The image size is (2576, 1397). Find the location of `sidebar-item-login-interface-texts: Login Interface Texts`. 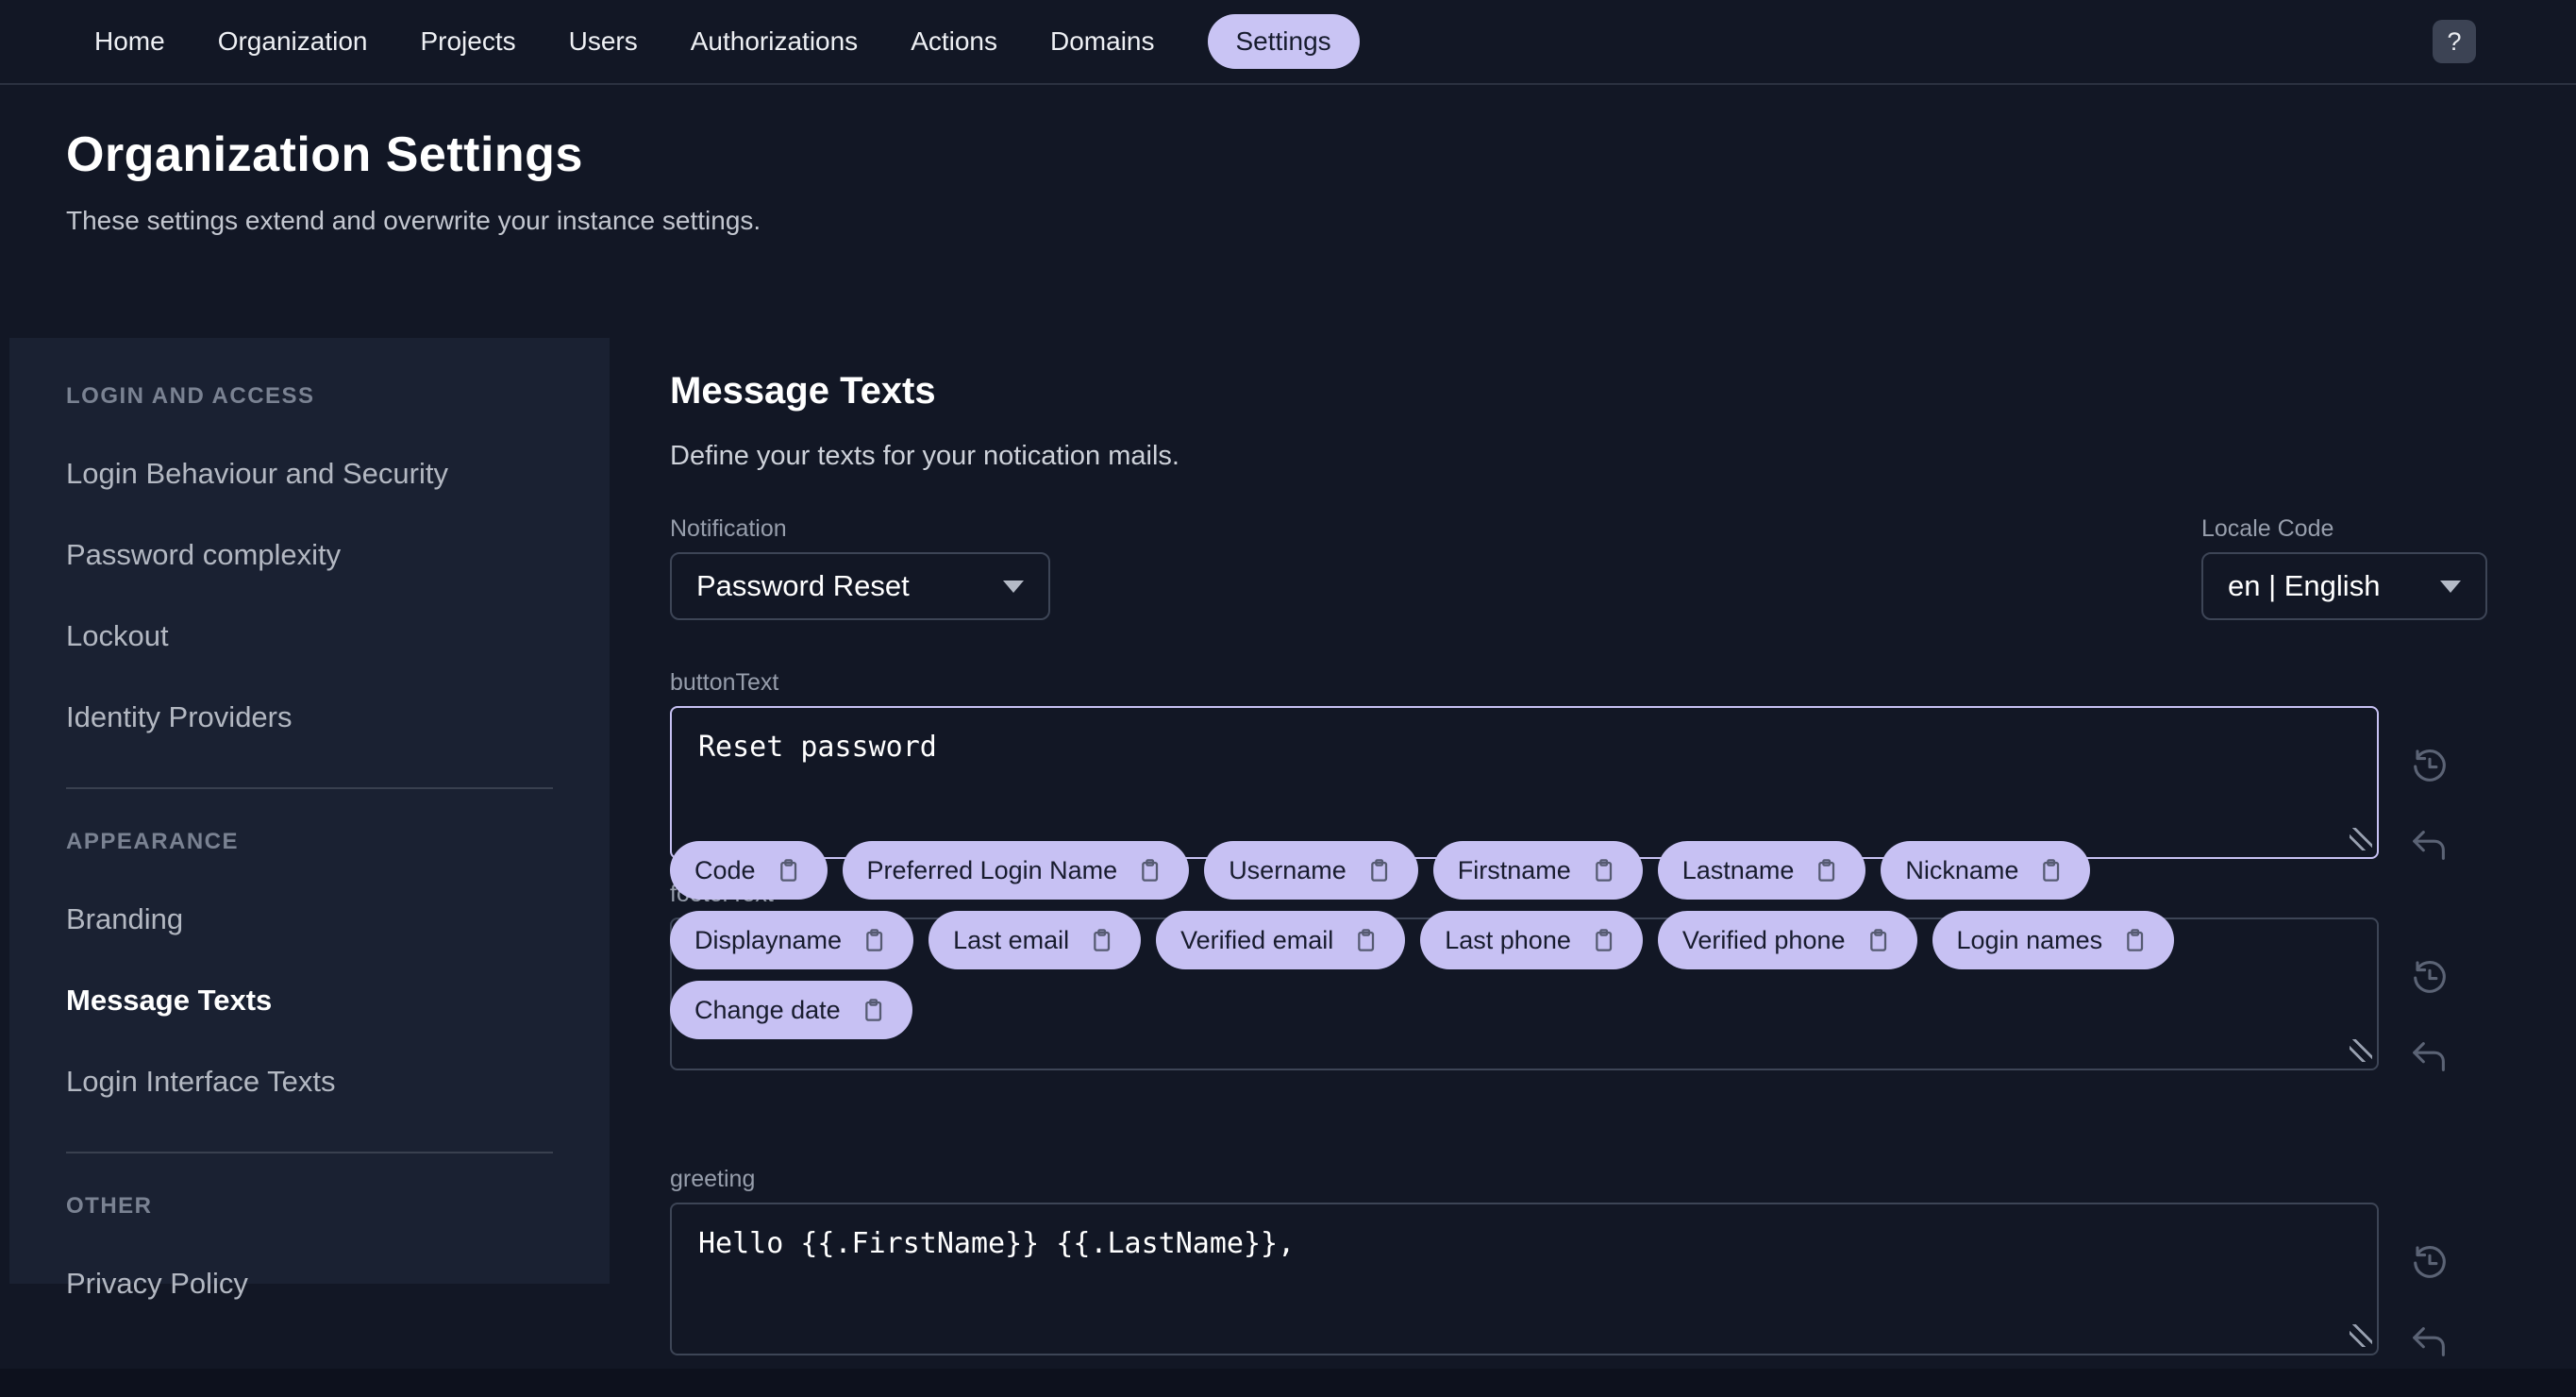

sidebar-item-login-interface-texts: Login Interface Texts is located at coordinates (338, 1082).